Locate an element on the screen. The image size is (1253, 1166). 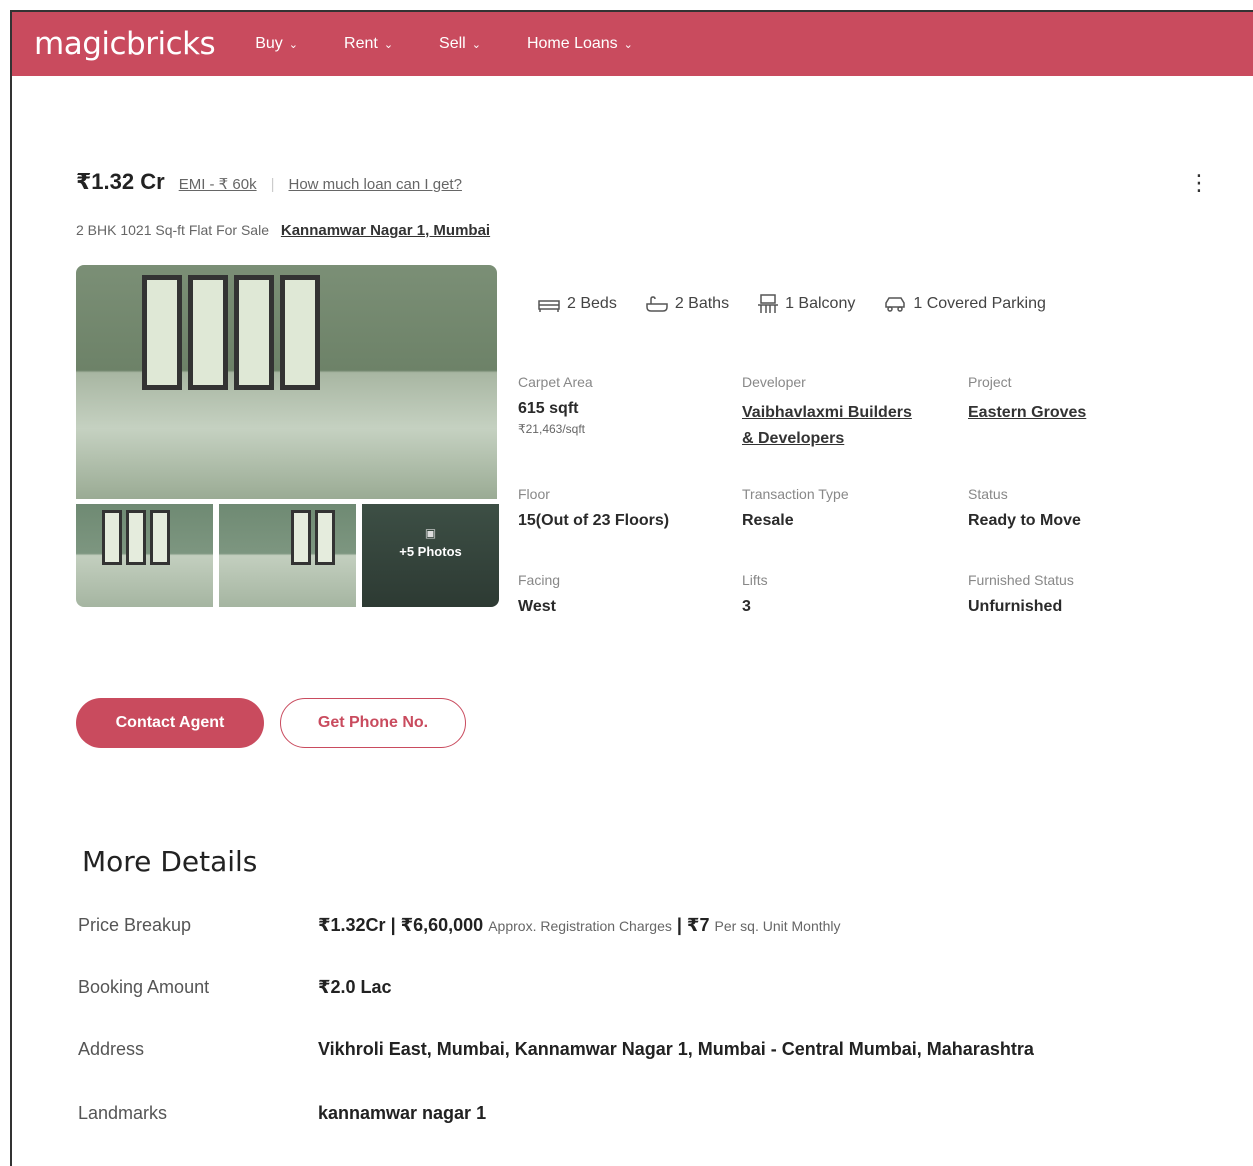
furnished-value: Unfurnished is located at coordinates (1015, 606).